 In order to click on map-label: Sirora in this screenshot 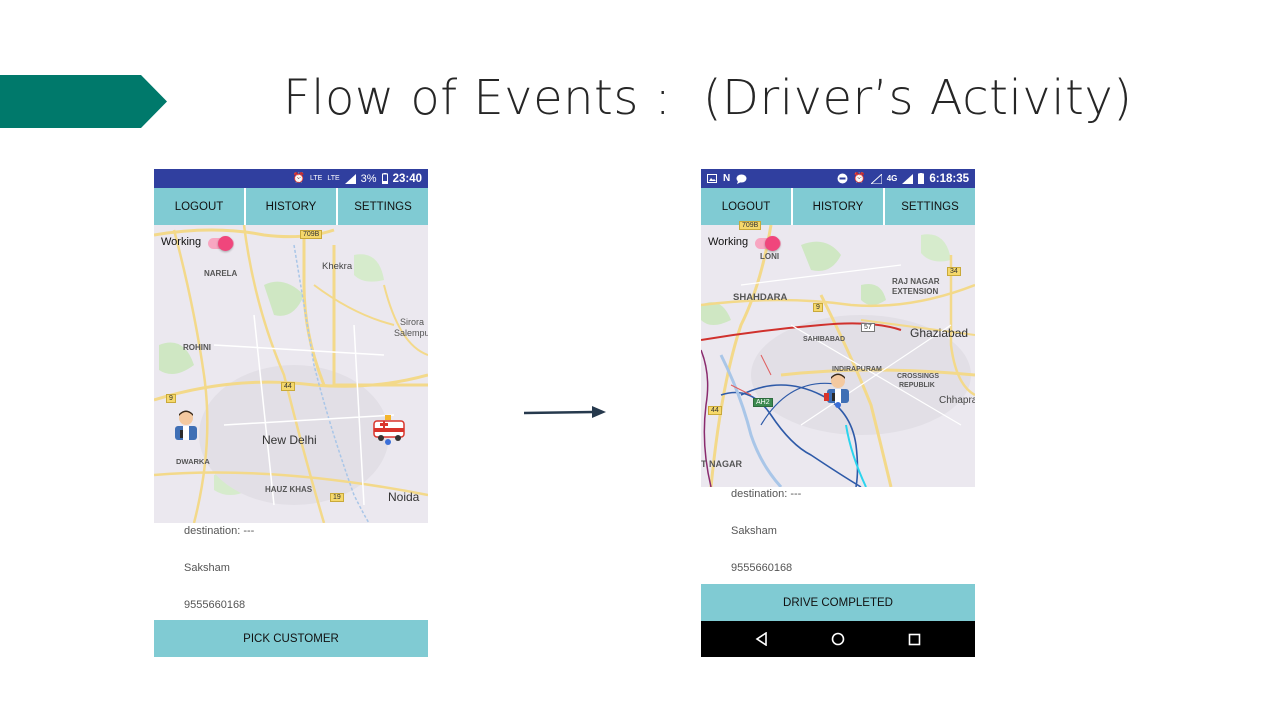, I will do `click(412, 322)`.